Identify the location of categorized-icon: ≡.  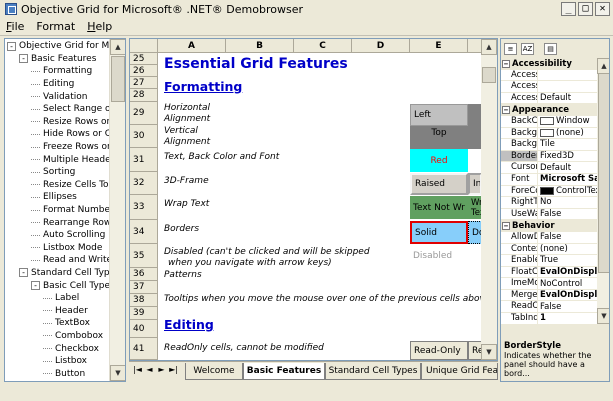
(510, 48).